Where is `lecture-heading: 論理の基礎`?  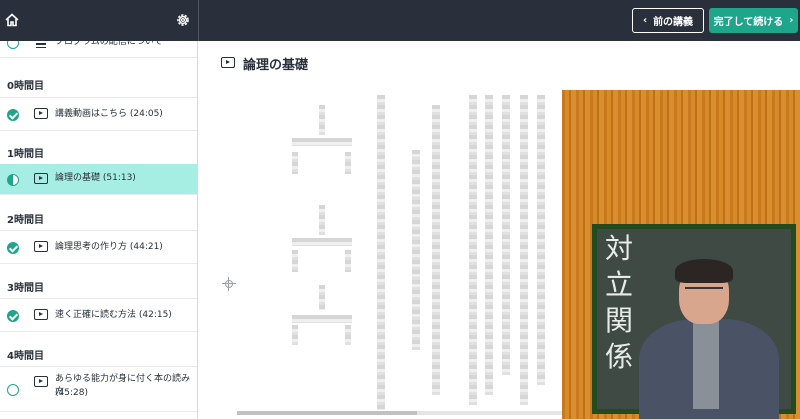 lecture-heading: 論理の基礎 is located at coordinates (276, 65).